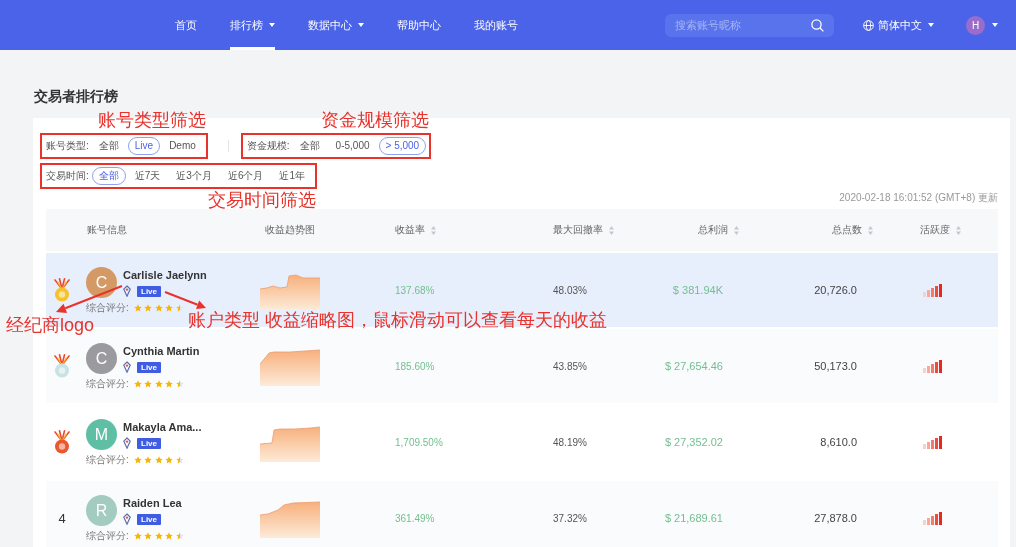  Describe the element at coordinates (182, 146) in the screenshot. I see `filter-option: Demo` at that location.